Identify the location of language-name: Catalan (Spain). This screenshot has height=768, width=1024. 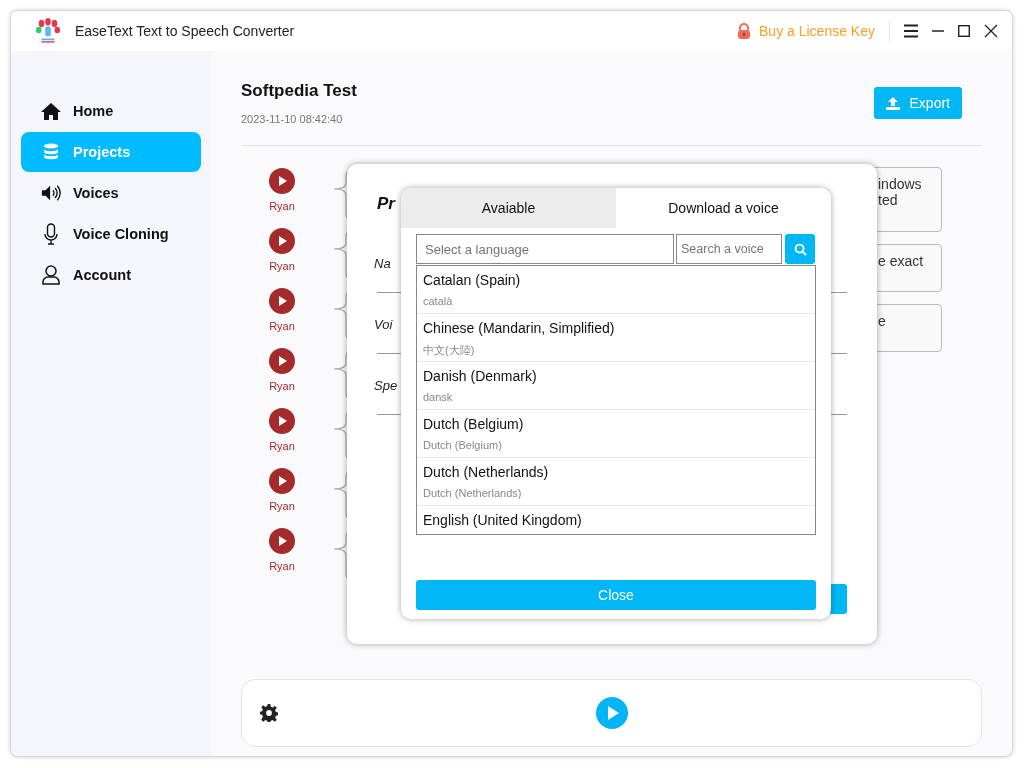
(472, 280).